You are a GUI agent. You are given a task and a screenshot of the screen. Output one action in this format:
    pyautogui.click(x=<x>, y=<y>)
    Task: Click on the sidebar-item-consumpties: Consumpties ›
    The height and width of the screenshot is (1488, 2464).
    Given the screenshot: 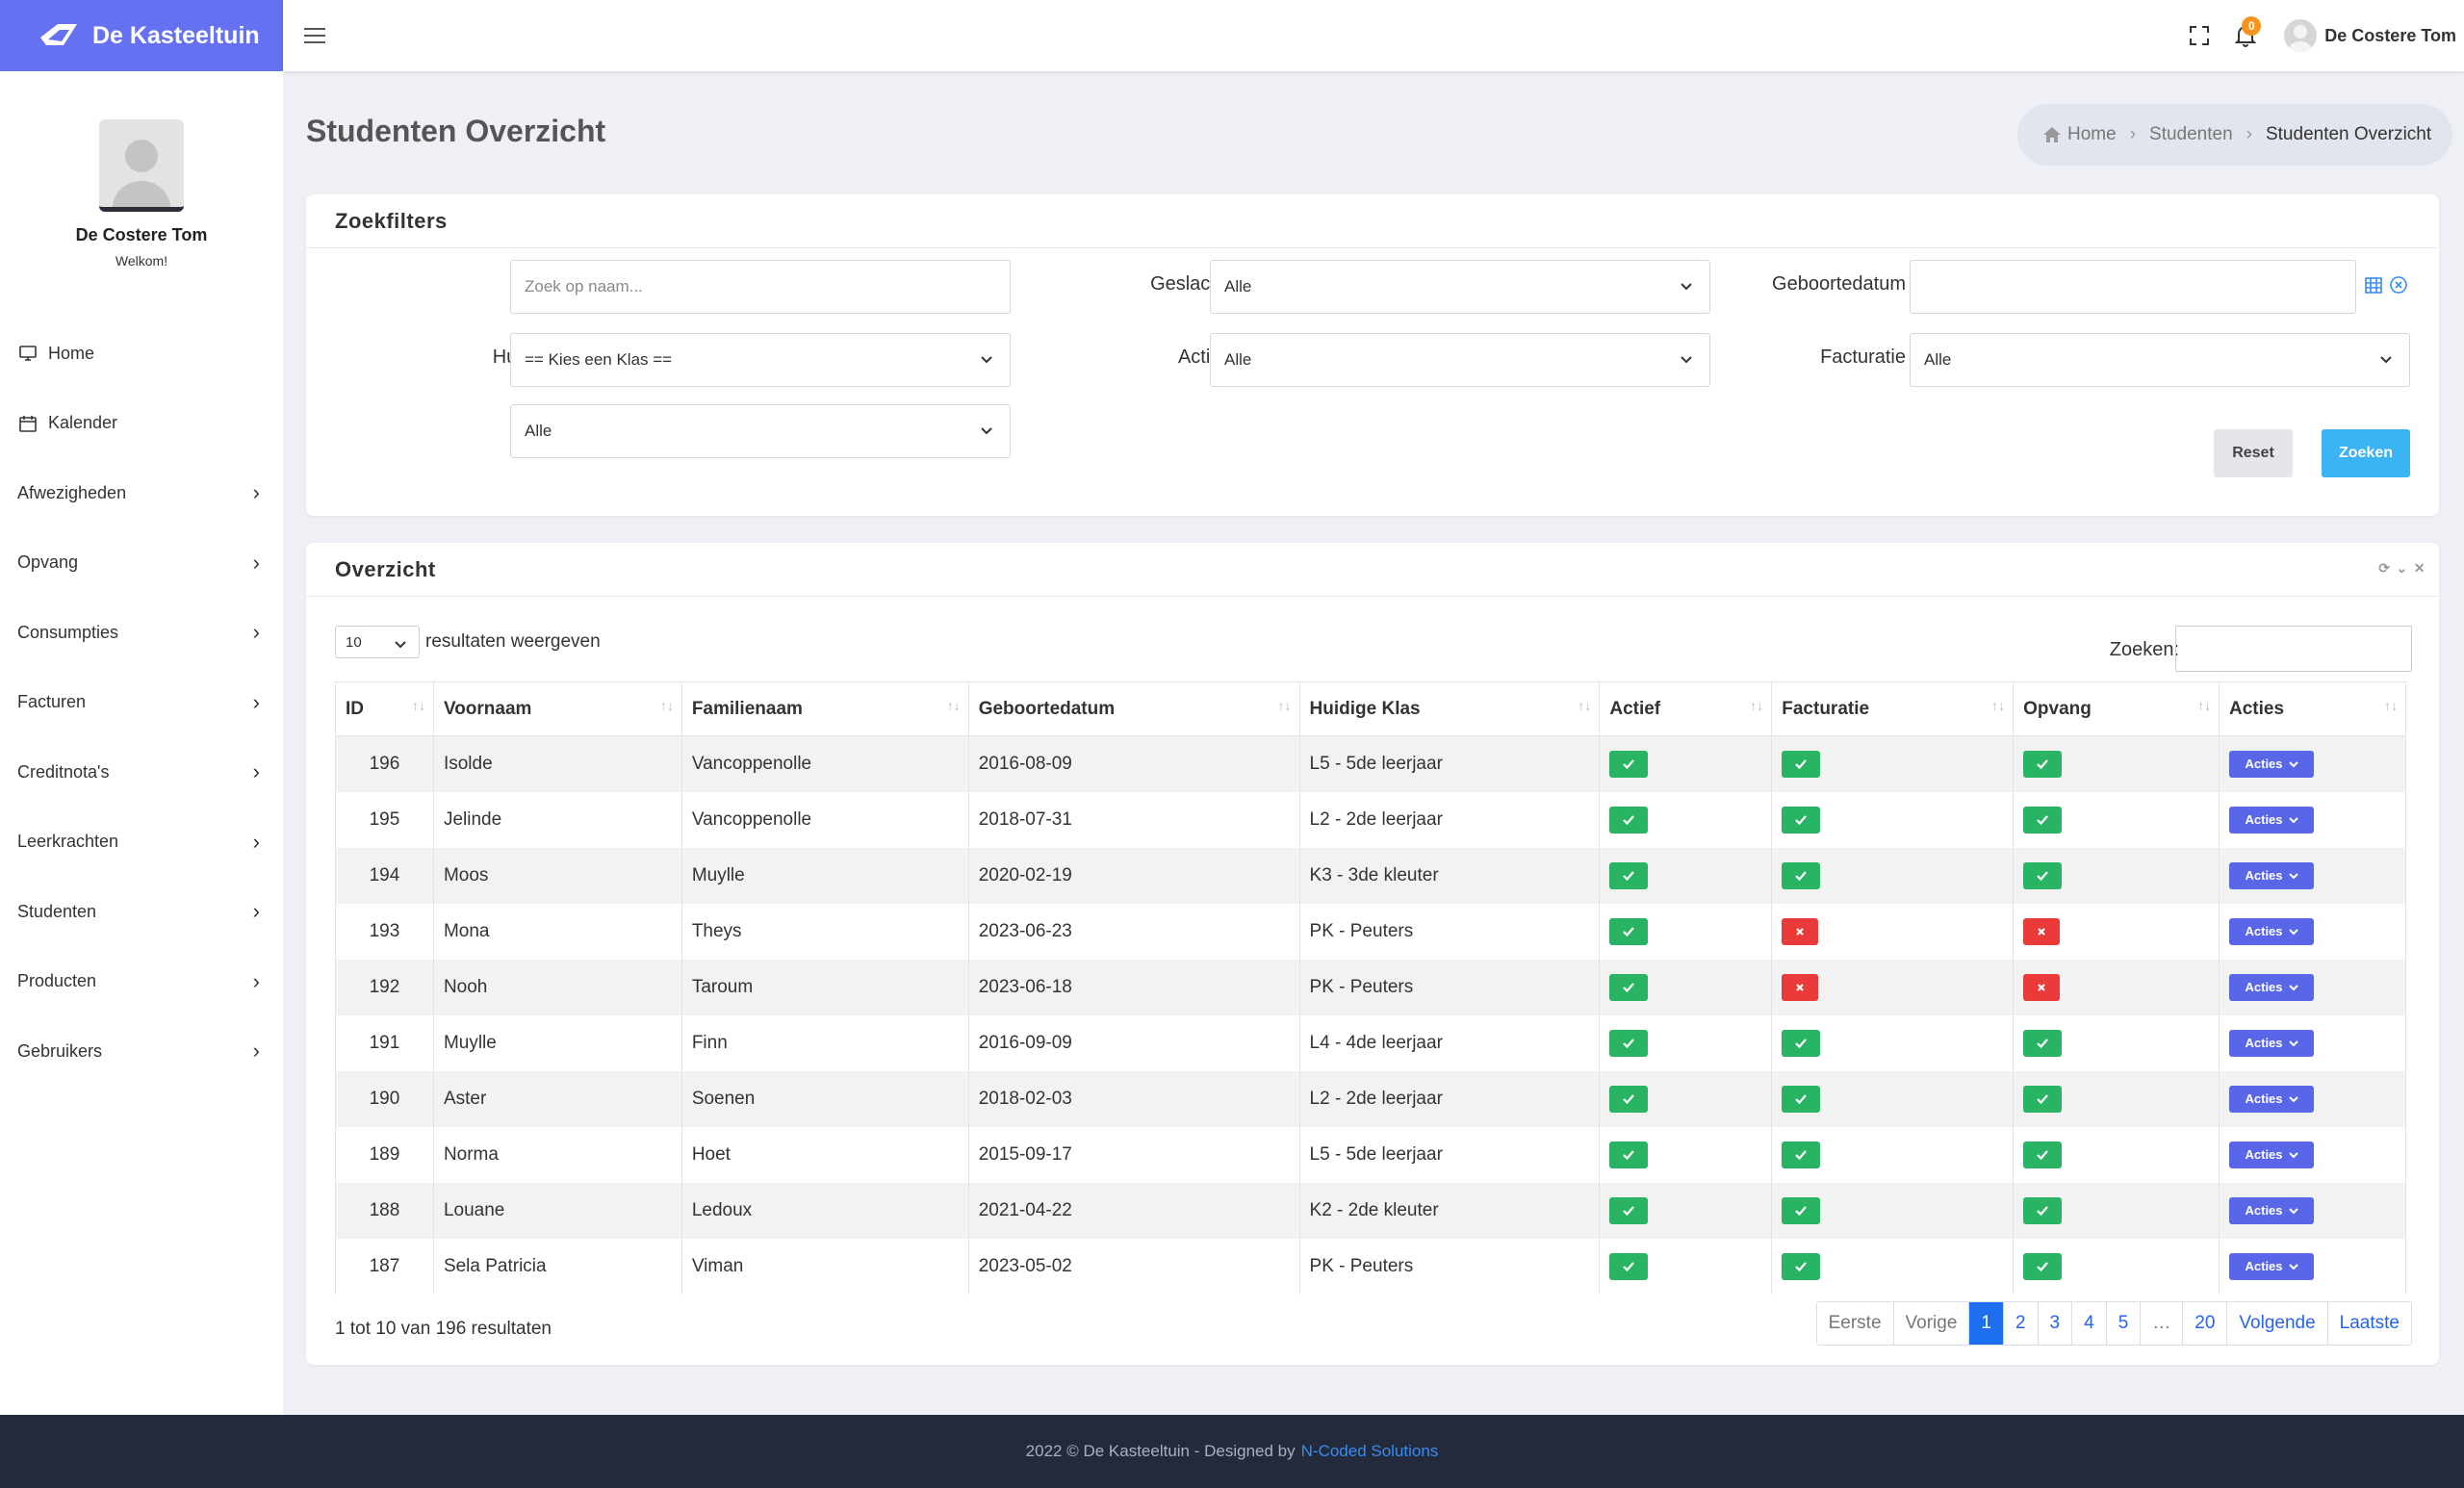 What is the action you would take?
    pyautogui.click(x=141, y=633)
    